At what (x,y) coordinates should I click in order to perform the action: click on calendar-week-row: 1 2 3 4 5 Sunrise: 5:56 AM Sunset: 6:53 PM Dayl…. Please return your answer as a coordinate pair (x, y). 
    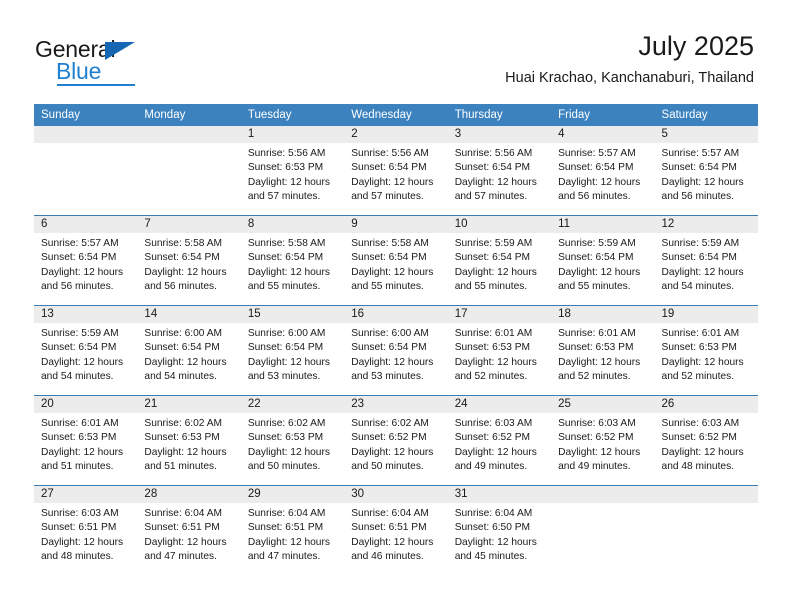
    Looking at the image, I should click on (396, 170).